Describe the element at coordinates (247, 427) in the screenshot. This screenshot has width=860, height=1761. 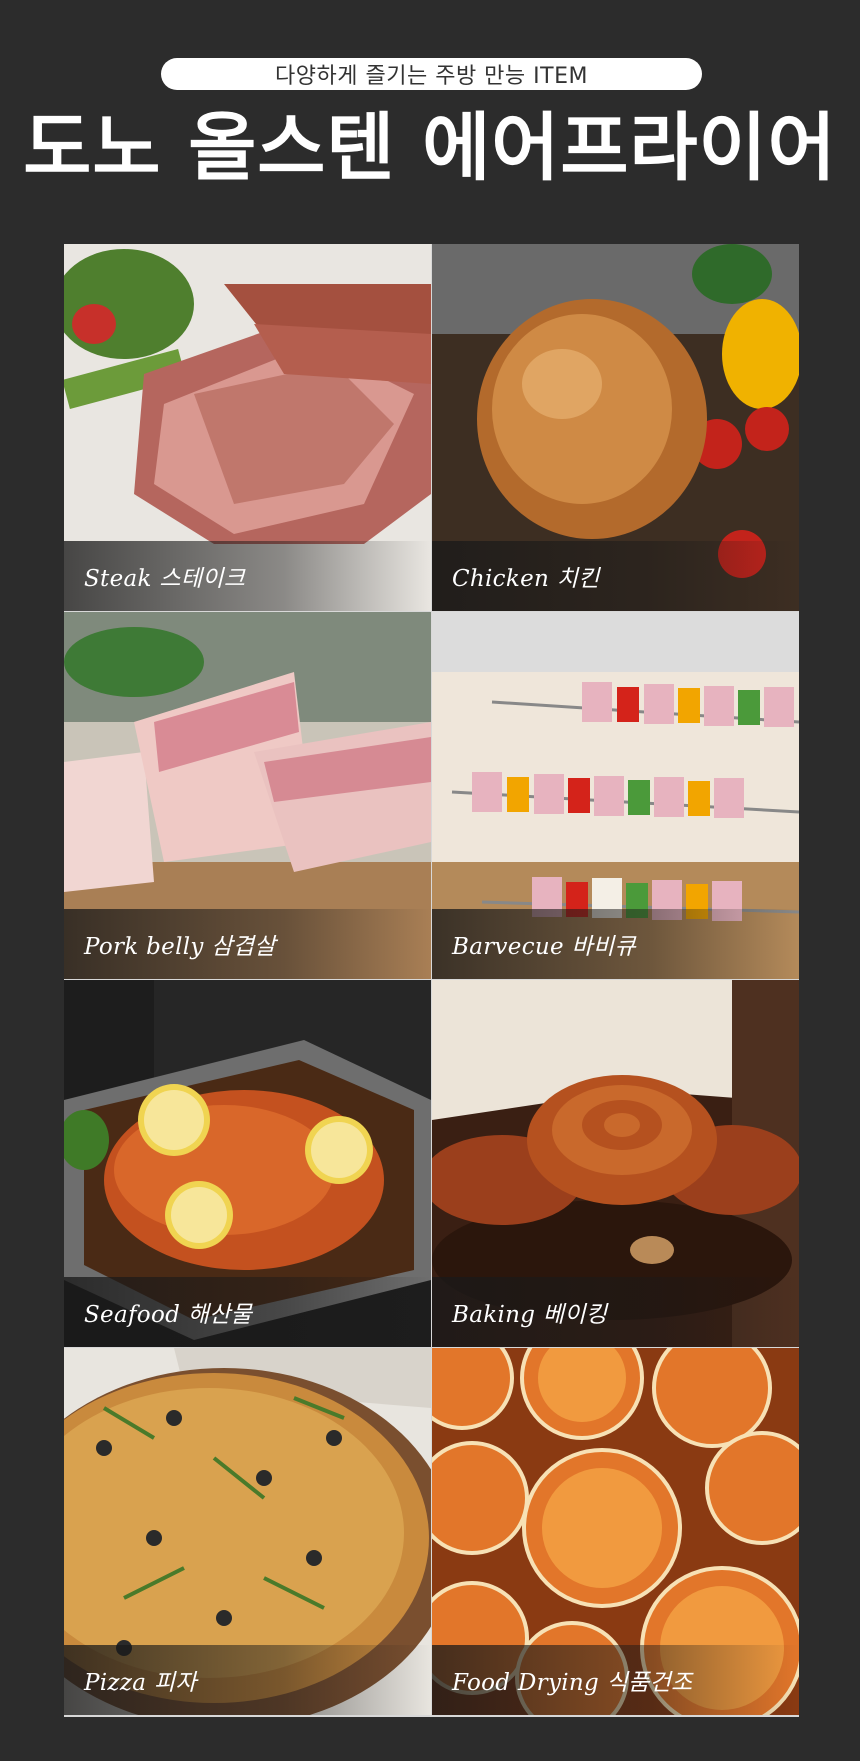
I see `food-tile-steak: Steak 스테이크` at that location.